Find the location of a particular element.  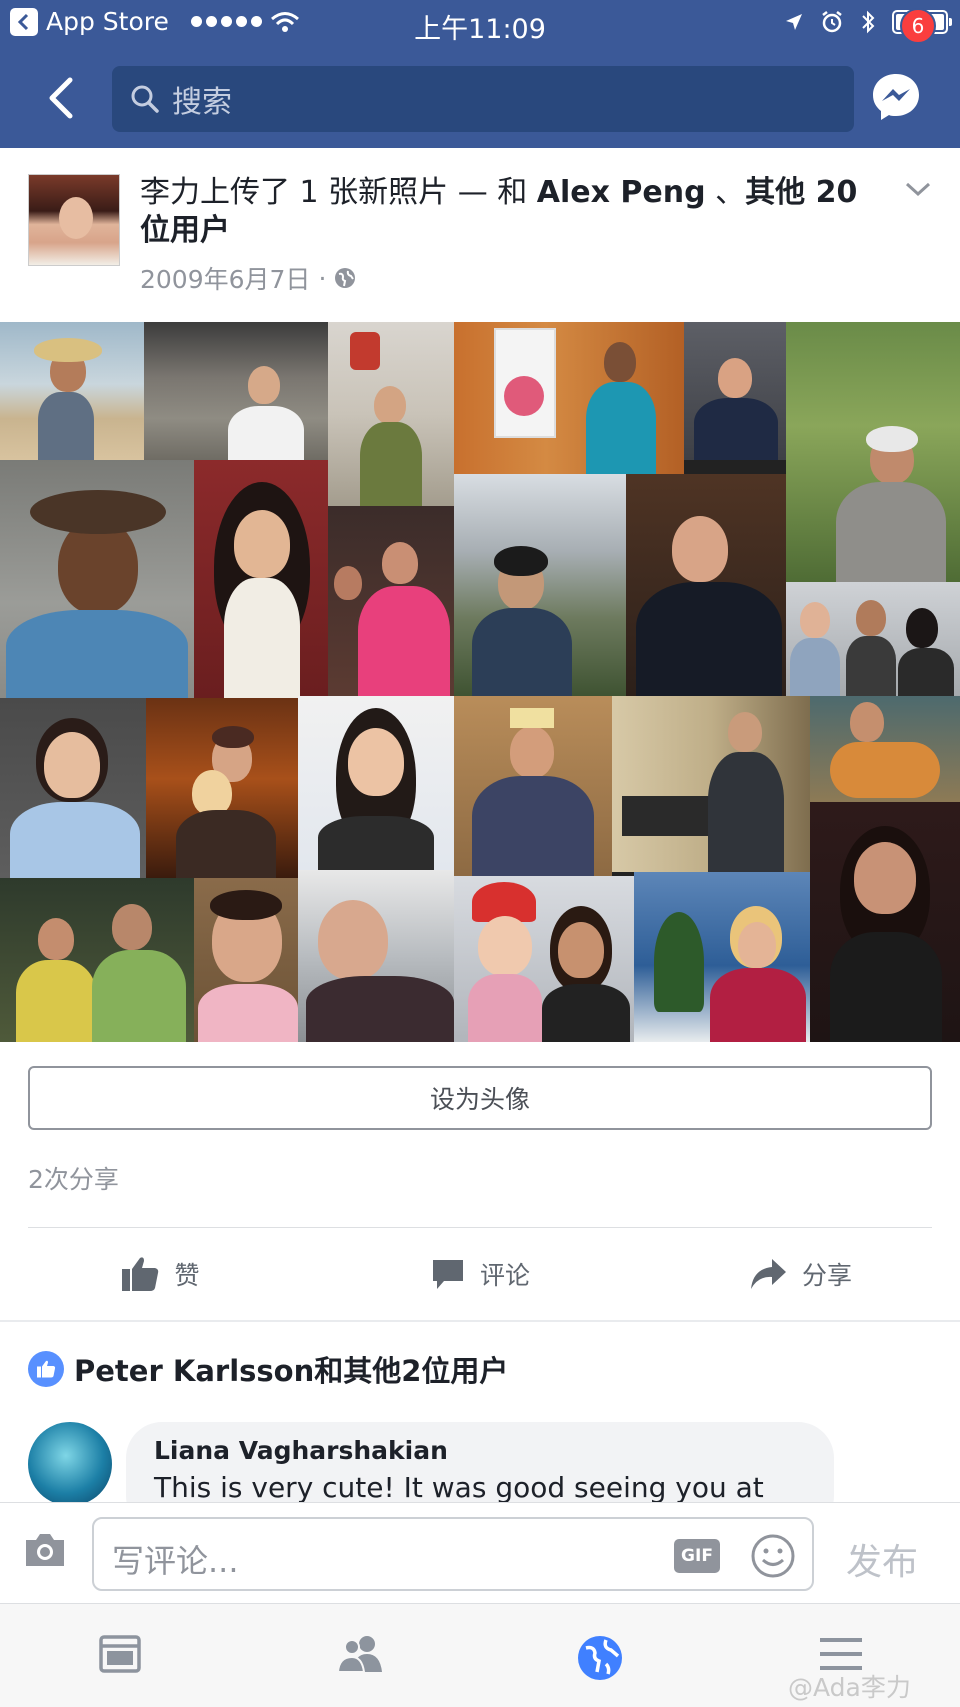

post-actions: 赞 评论 分享 is located at coordinates (480, 1274).